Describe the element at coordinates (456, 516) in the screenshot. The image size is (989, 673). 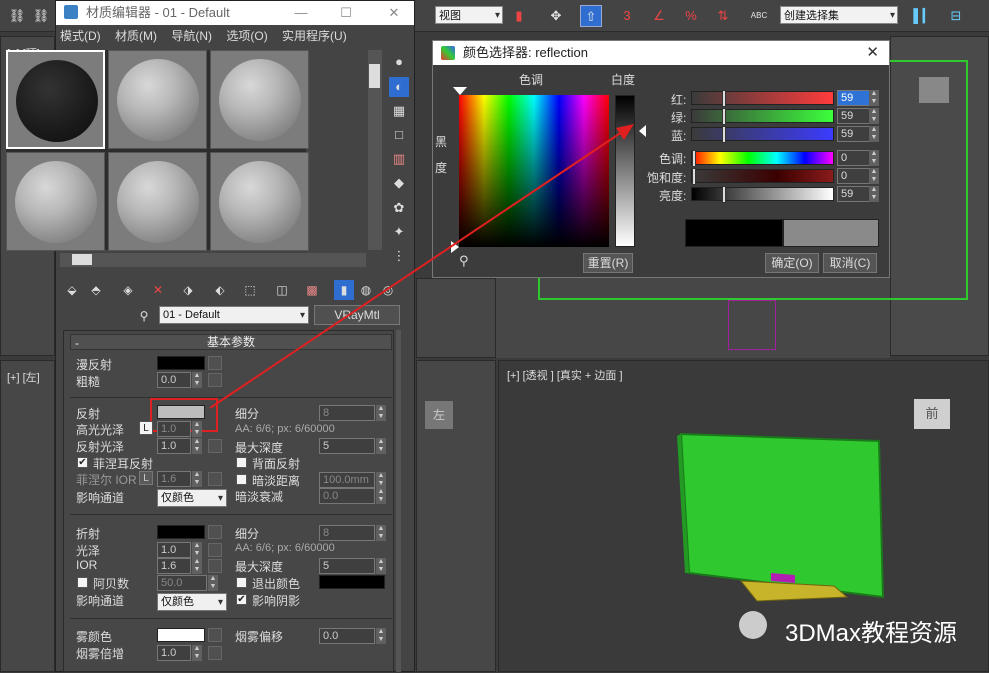
I see `viewport-left-right: 左` at that location.